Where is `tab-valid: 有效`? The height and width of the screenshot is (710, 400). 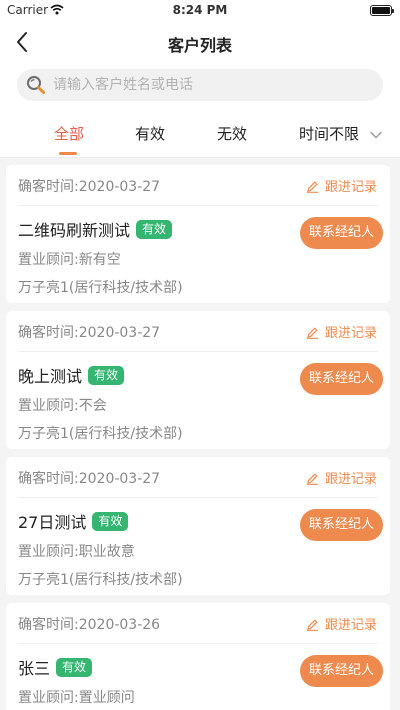 tab-valid: 有效 is located at coordinates (150, 133).